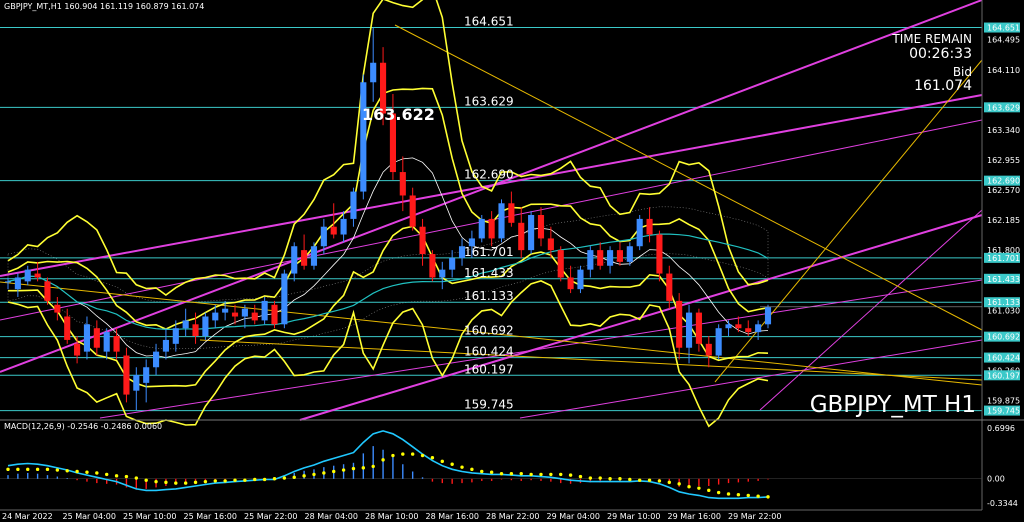  I want to click on axis-tick-label: 164.110, so click(1003, 70).